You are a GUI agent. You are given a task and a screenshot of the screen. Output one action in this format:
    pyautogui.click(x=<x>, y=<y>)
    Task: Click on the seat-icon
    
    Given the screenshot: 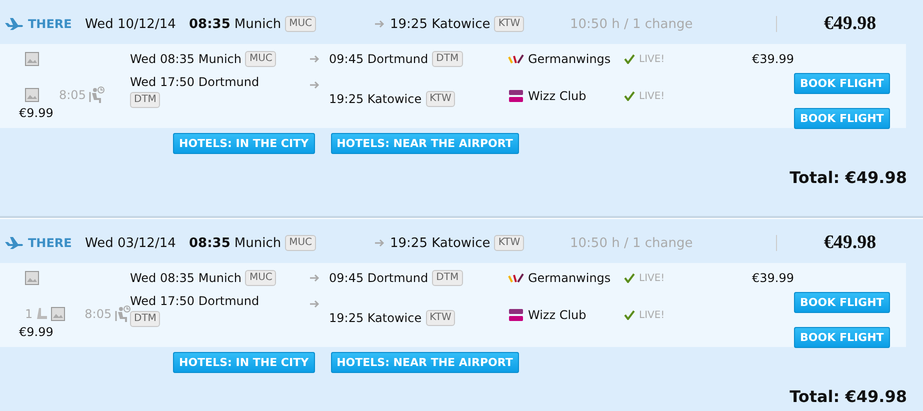 What is the action you would take?
    pyautogui.click(x=42, y=314)
    